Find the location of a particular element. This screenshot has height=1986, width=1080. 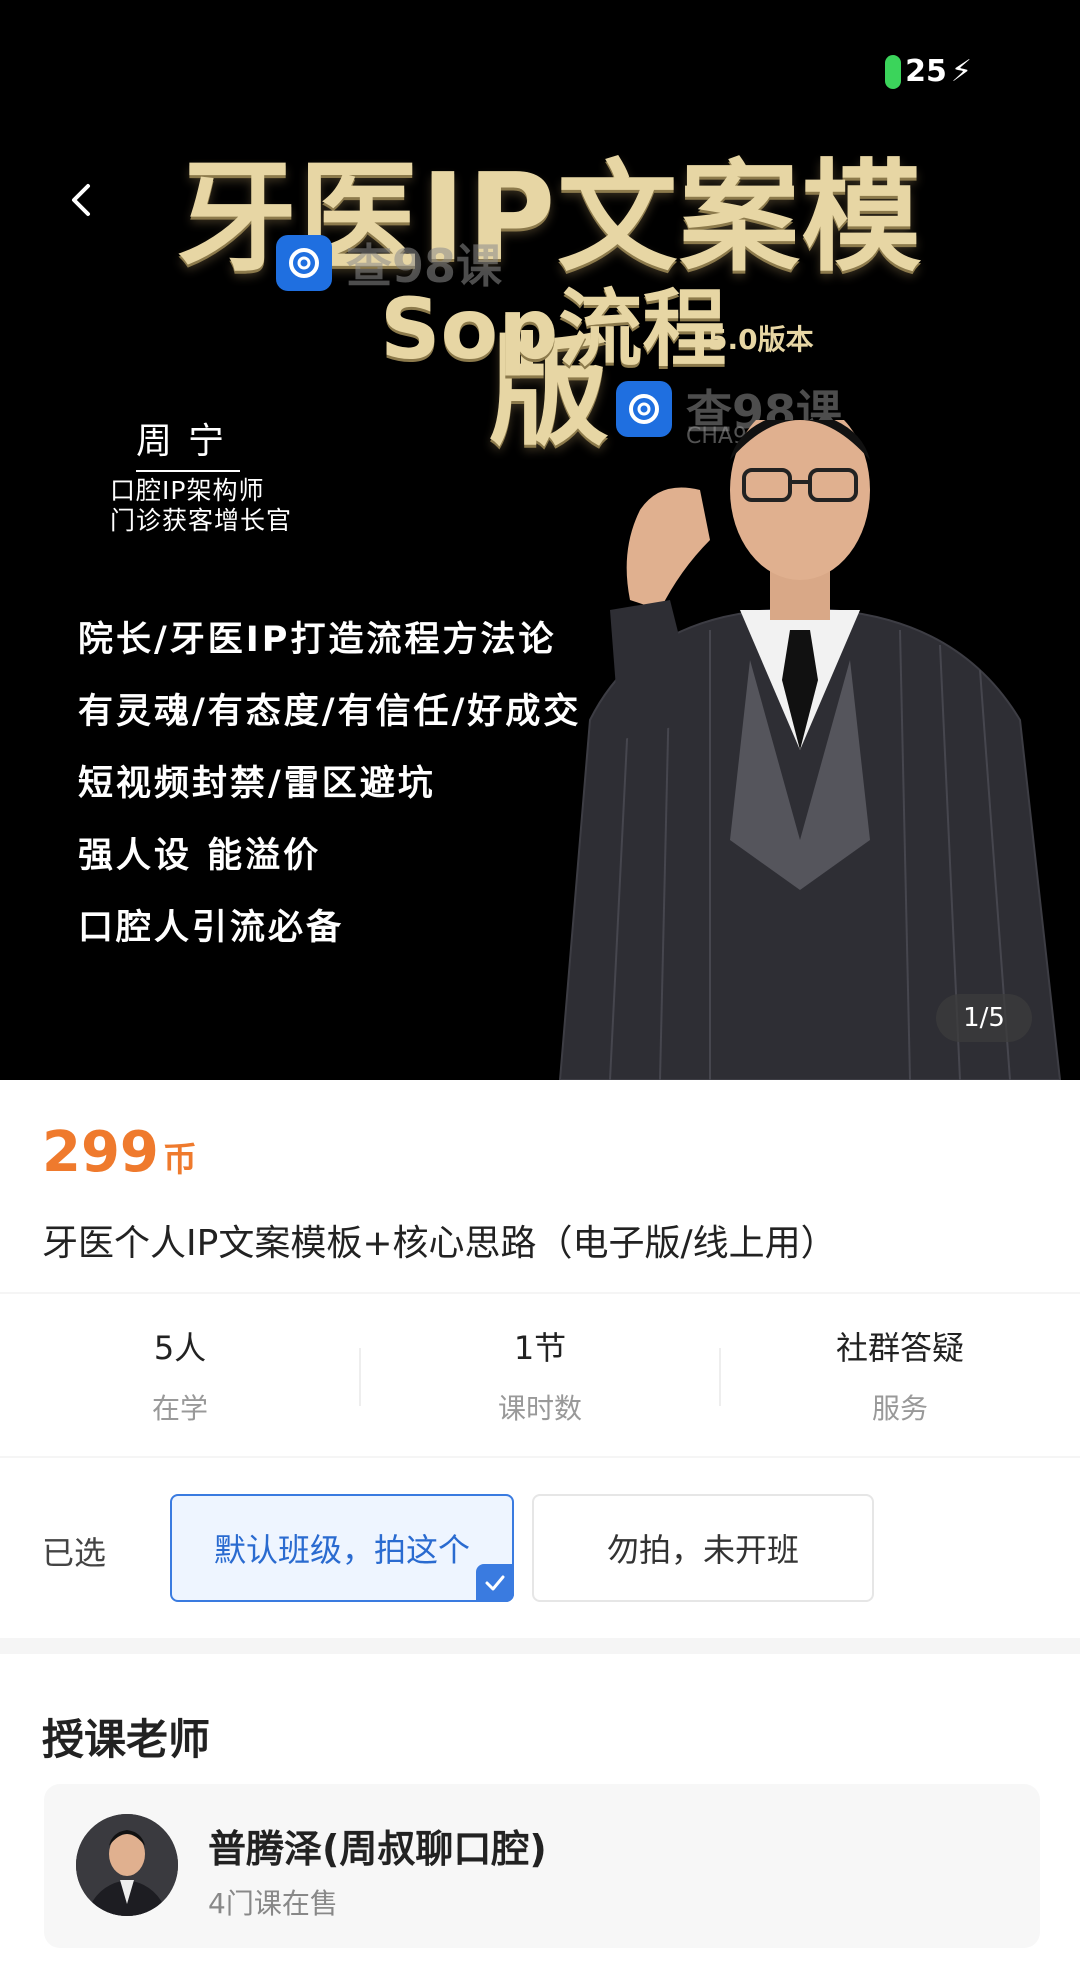

stat-label: 服务 is located at coordinates (899, 1408).